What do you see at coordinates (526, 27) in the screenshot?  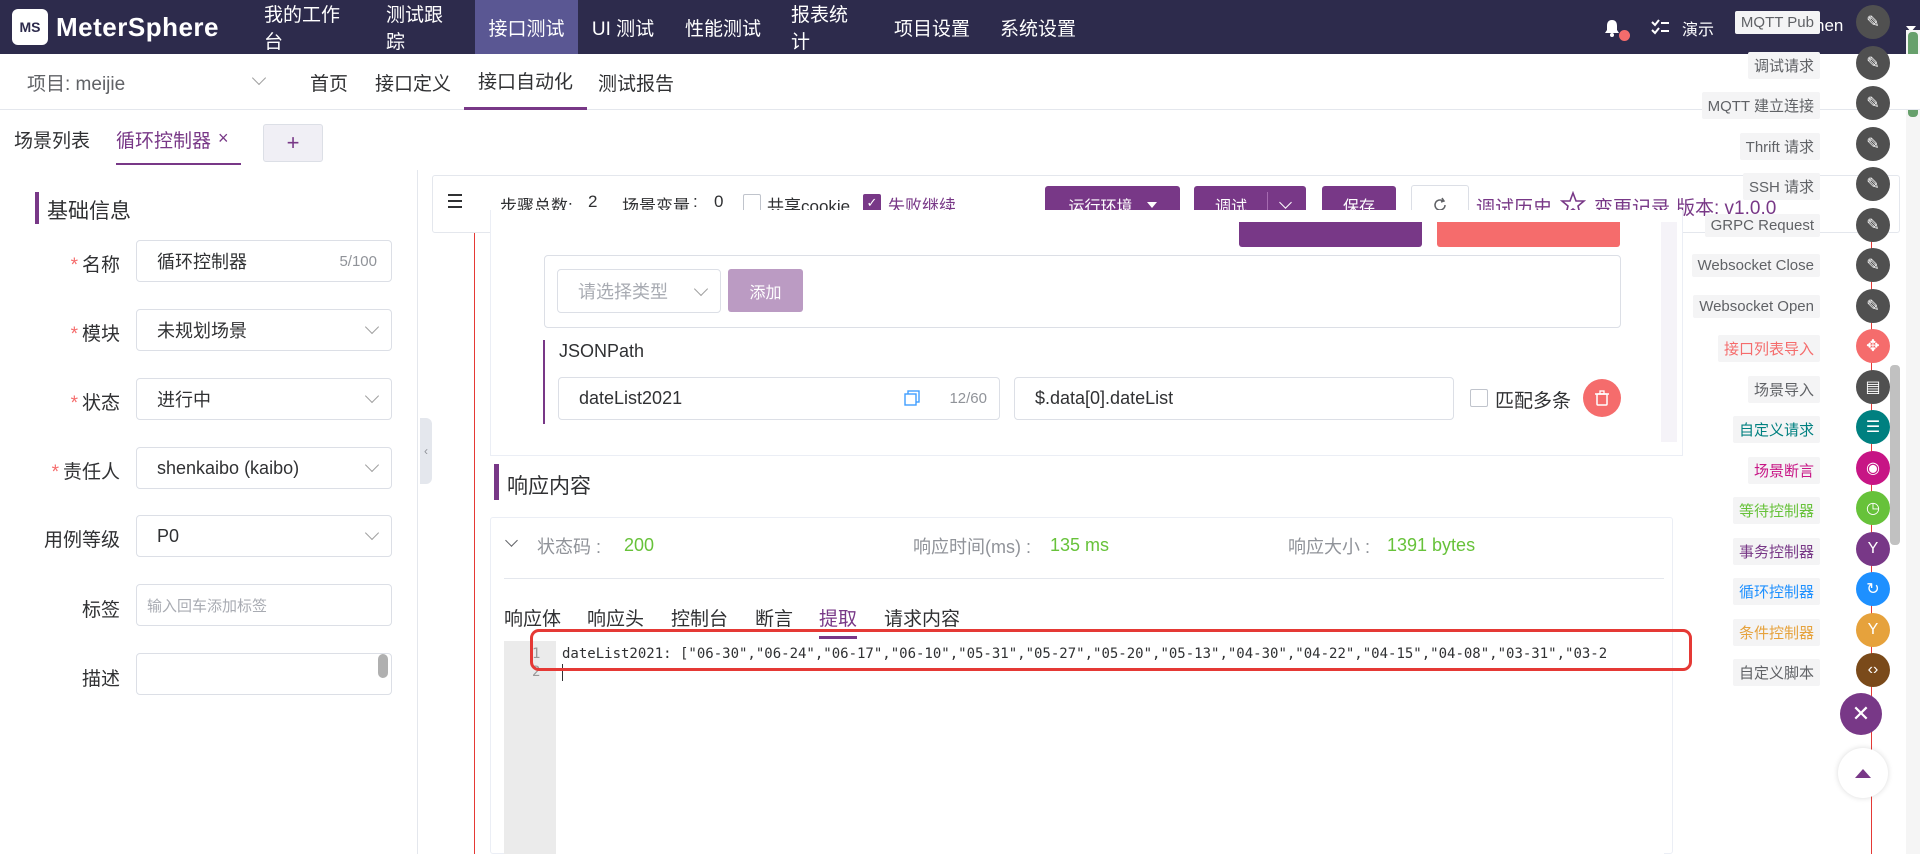 I see `nav-api-test: 接口测试` at bounding box center [526, 27].